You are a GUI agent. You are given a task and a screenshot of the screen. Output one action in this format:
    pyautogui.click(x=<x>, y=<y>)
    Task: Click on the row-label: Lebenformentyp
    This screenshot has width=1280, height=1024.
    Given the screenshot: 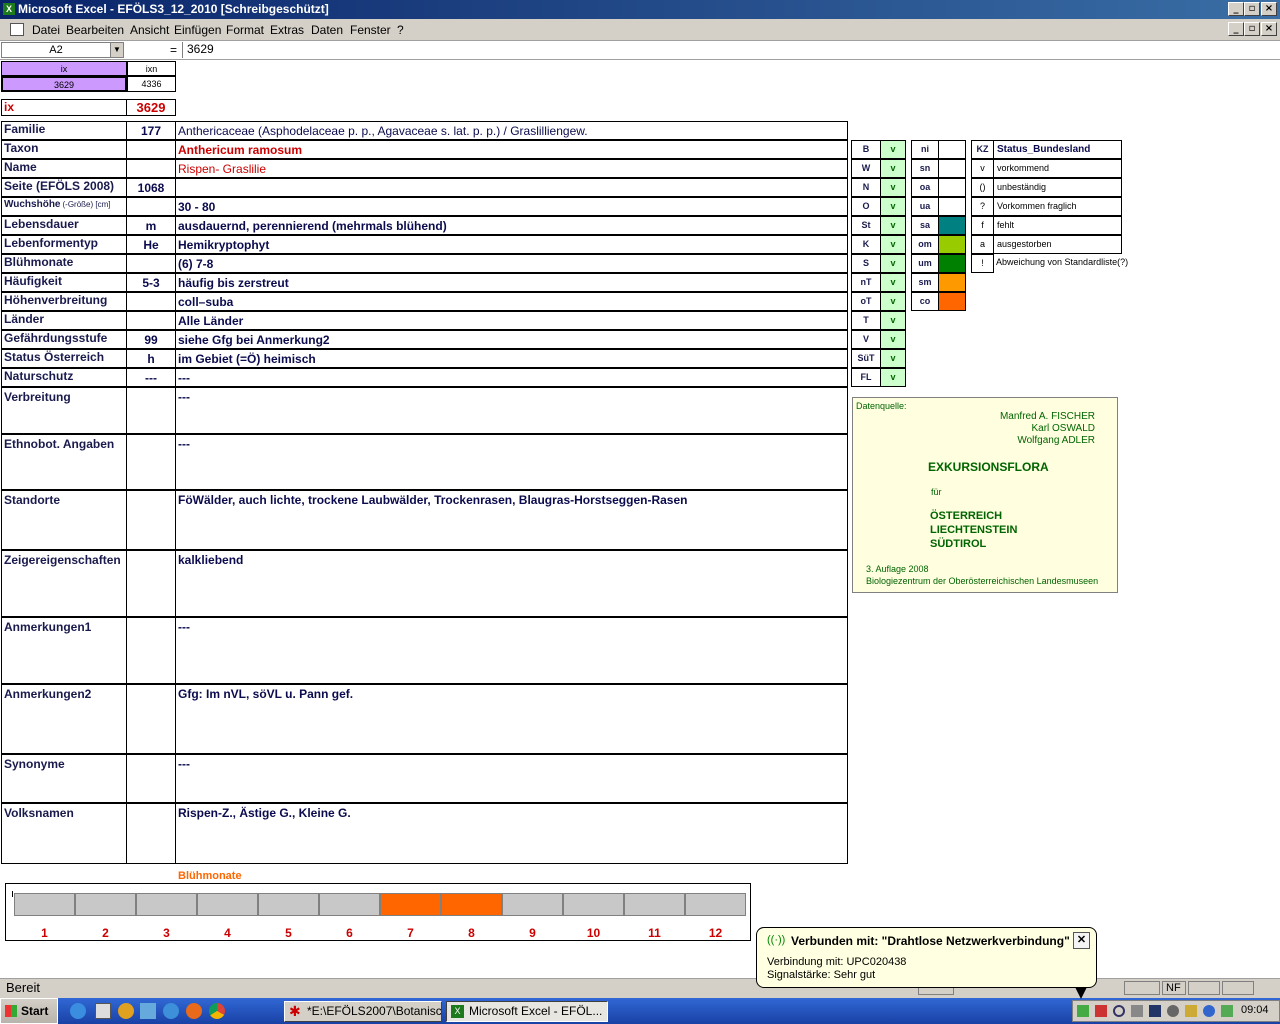 What is the action you would take?
    pyautogui.click(x=64, y=244)
    